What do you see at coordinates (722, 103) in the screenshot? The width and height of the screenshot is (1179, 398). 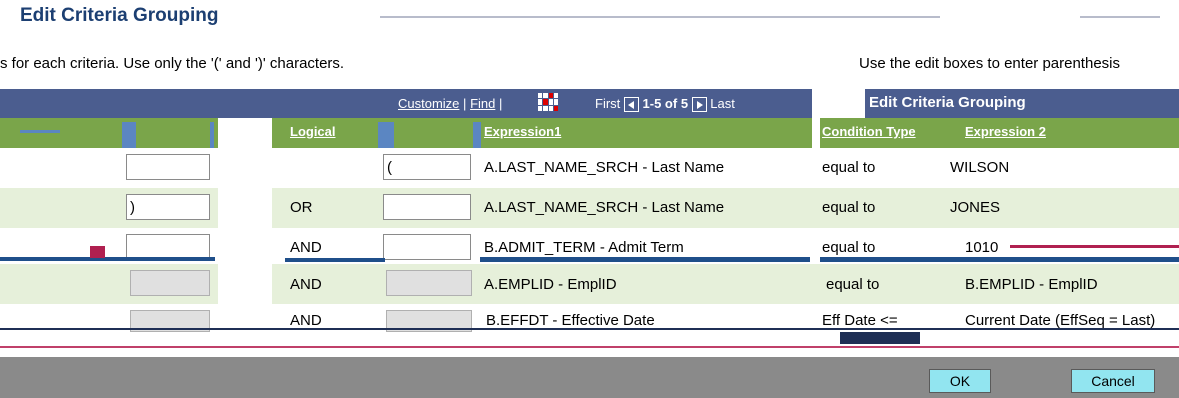 I see `last-label: Last` at bounding box center [722, 103].